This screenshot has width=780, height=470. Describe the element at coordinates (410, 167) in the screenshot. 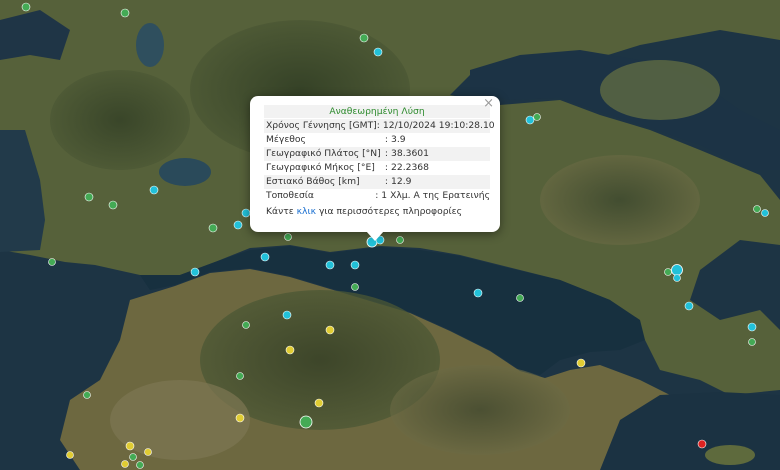

I see `info-value: 22.2368` at that location.